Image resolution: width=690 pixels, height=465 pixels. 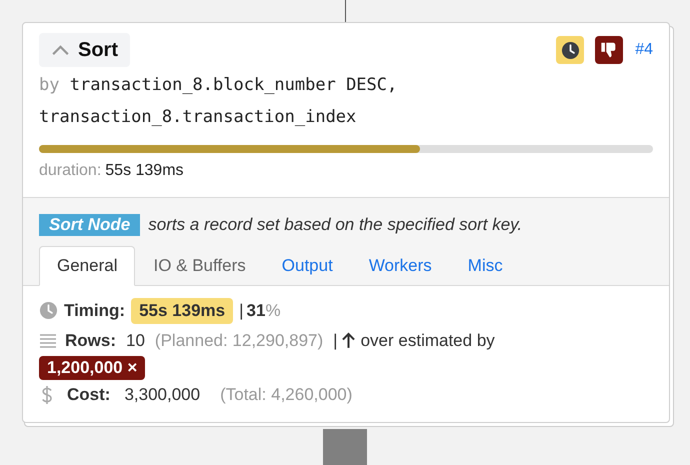 I want to click on thumbs-down-icon, so click(x=609, y=50).